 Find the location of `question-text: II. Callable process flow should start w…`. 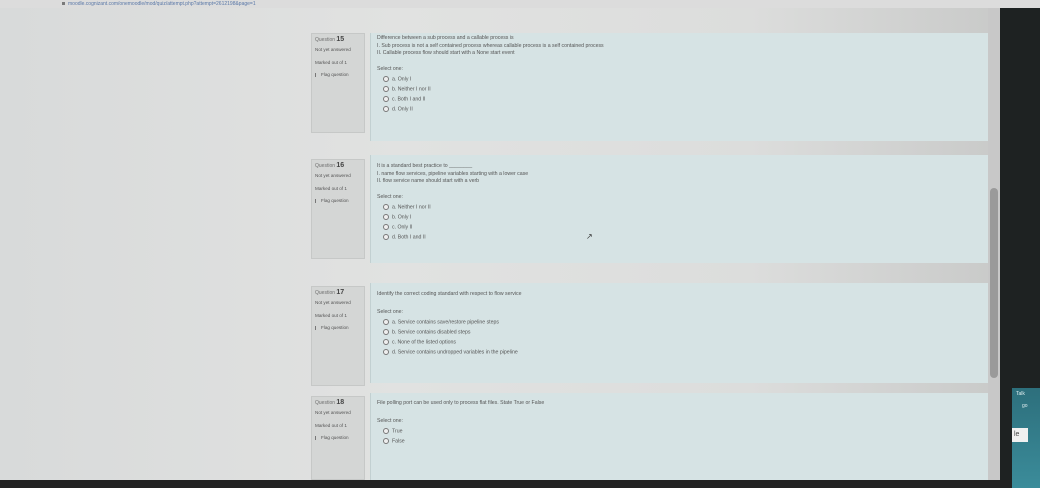

question-text: II. Callable process flow should start w… is located at coordinates (446, 53).